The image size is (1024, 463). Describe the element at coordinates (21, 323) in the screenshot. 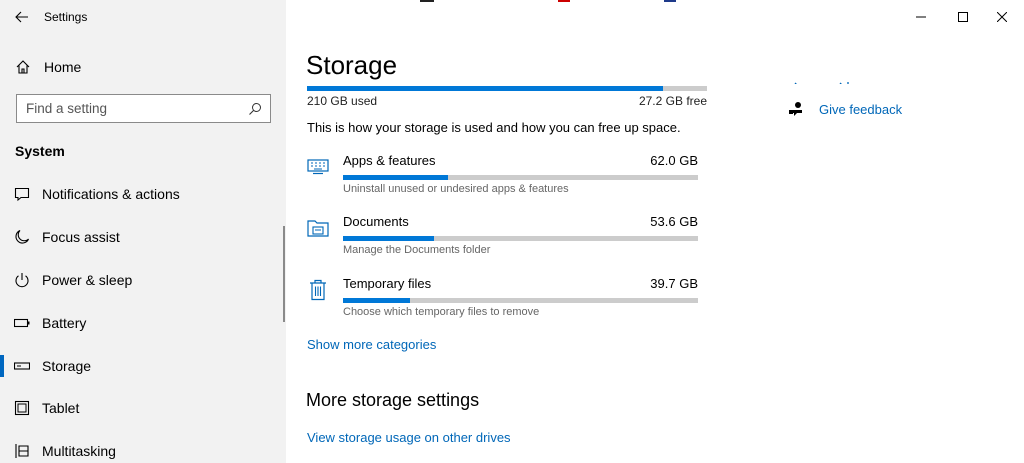

I see `battery-icon` at that location.